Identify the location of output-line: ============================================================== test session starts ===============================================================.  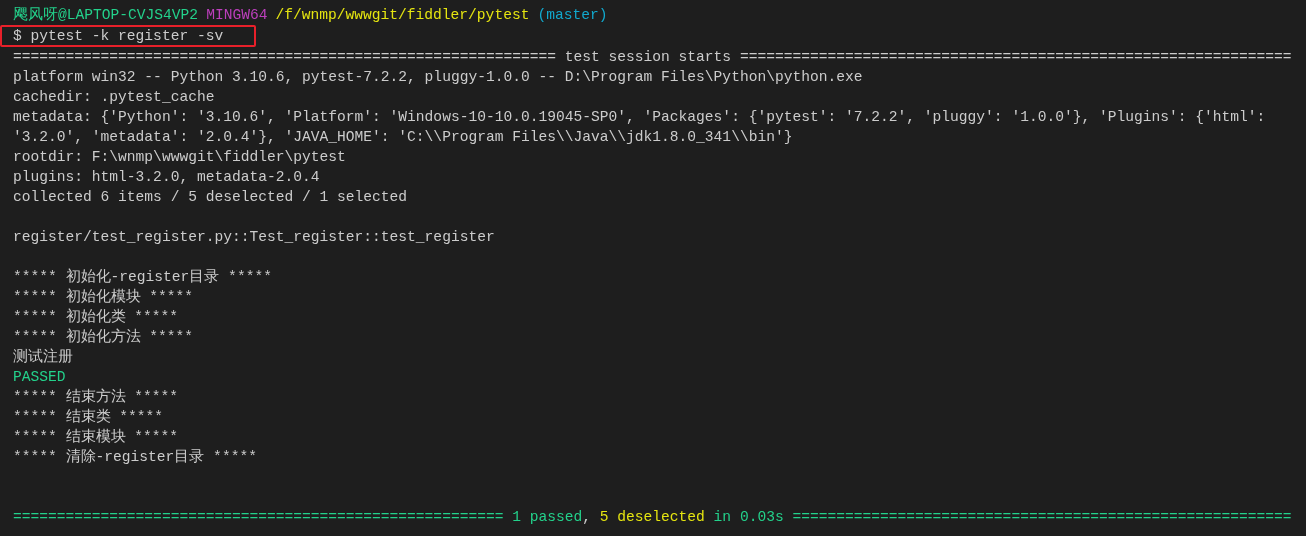
(652, 57).